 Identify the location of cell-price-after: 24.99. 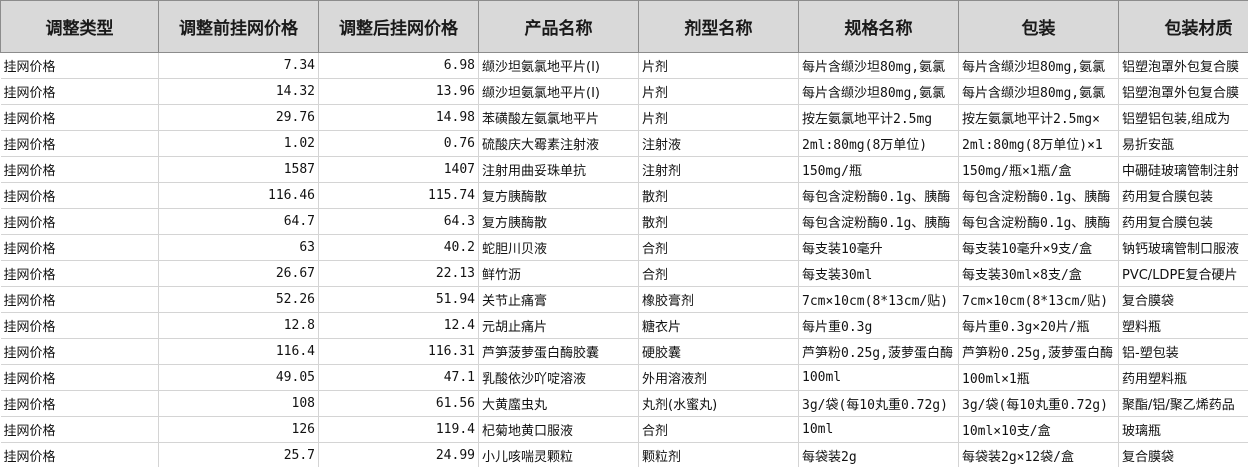
(398, 454).